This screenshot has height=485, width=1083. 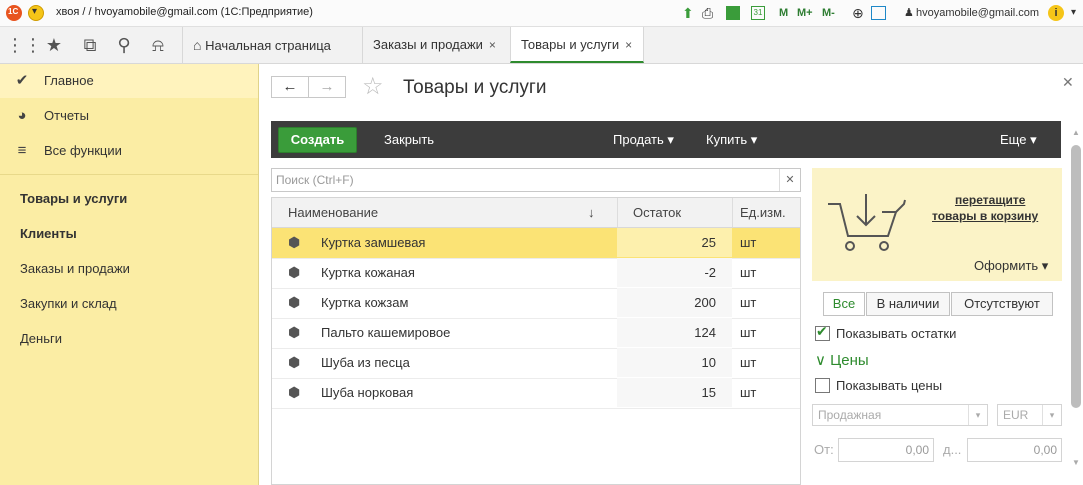 What do you see at coordinates (73, 198) in the screenshot?
I see `sidebar-item-goods: Товары и услуги` at bounding box center [73, 198].